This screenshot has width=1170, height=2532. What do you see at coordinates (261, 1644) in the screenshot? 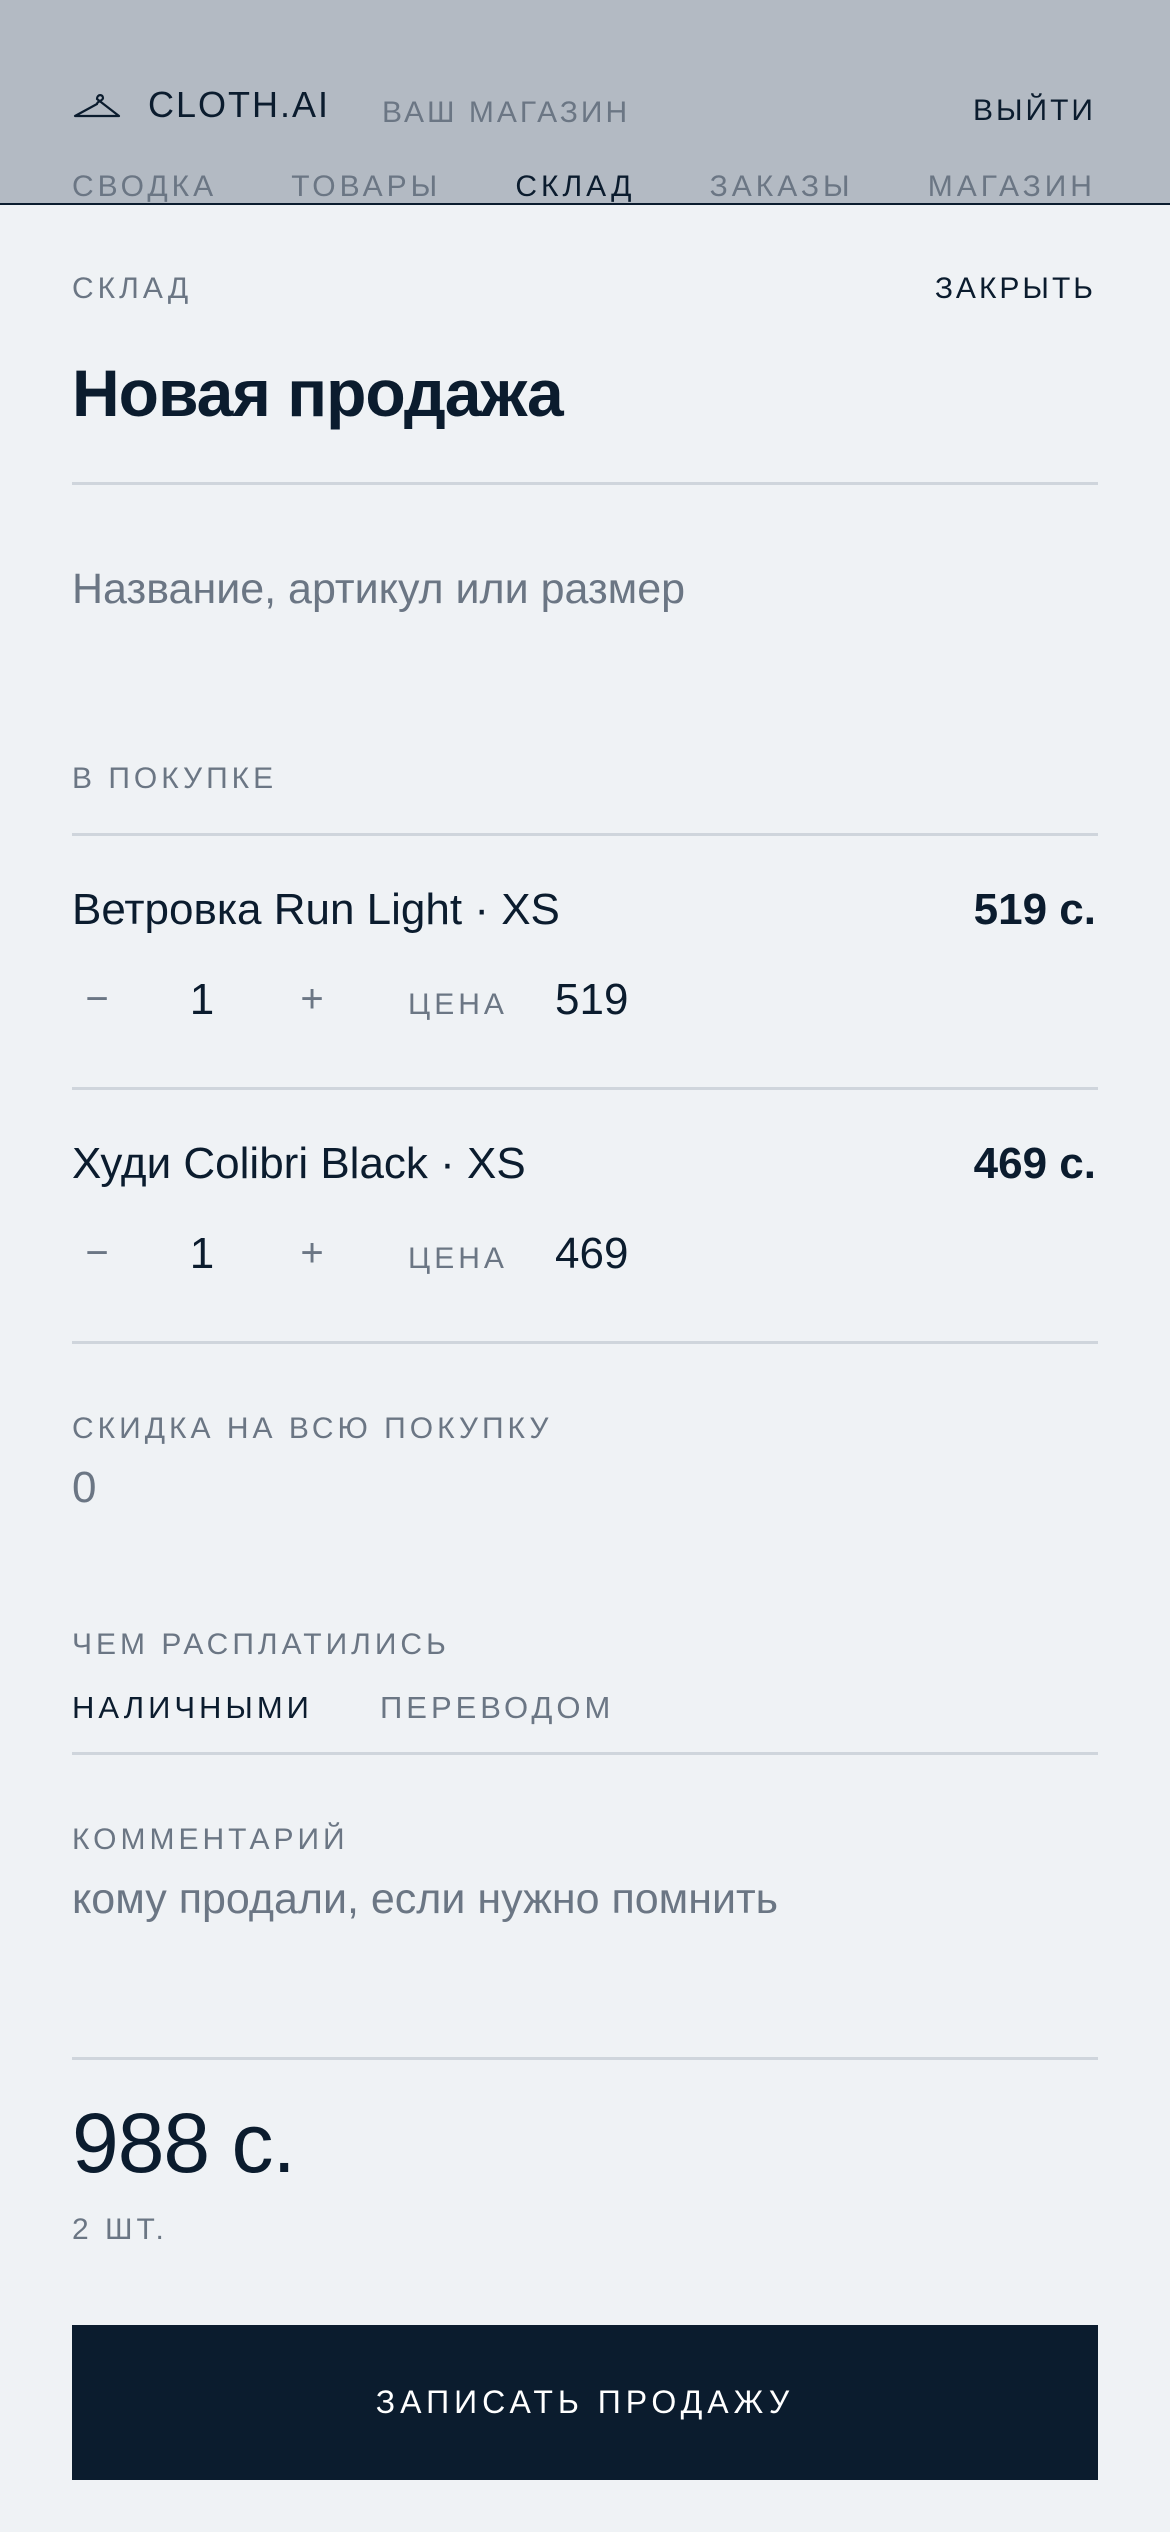
I see `payment-label: ЧЕМ РАСПЛАТИЛИСЬ` at bounding box center [261, 1644].